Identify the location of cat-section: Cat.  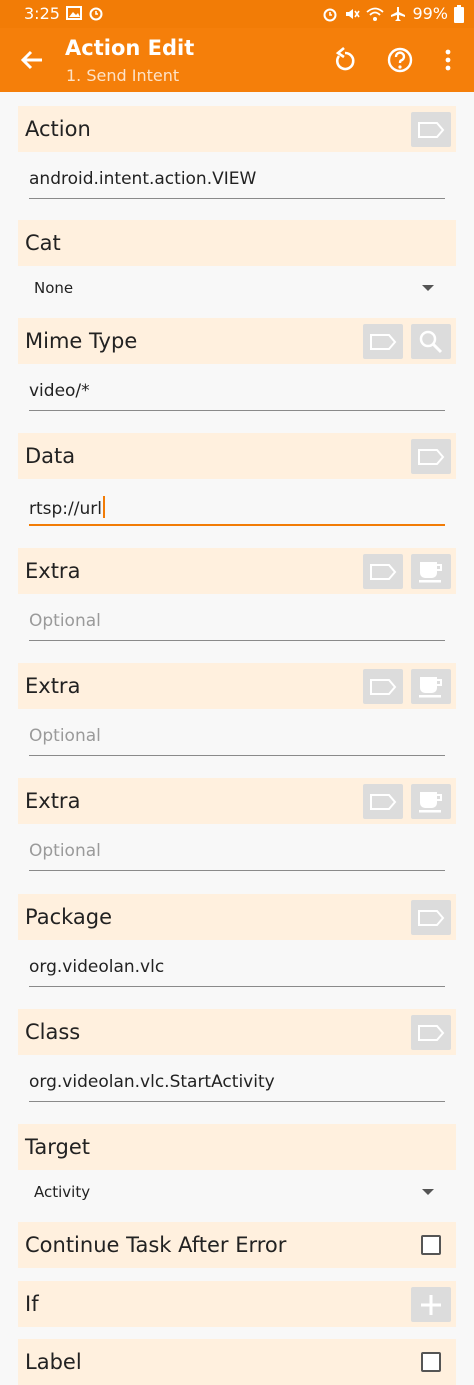
(237, 243).